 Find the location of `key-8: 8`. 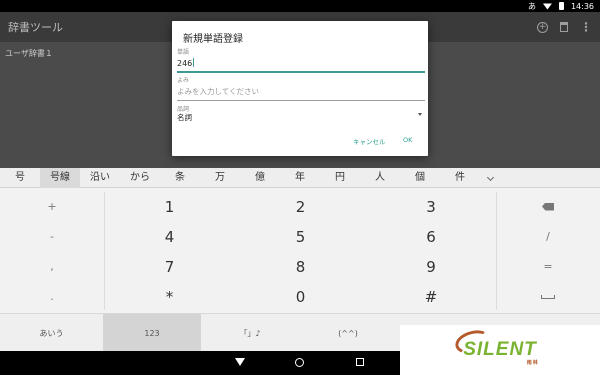

key-8: 8 is located at coordinates (300, 266).